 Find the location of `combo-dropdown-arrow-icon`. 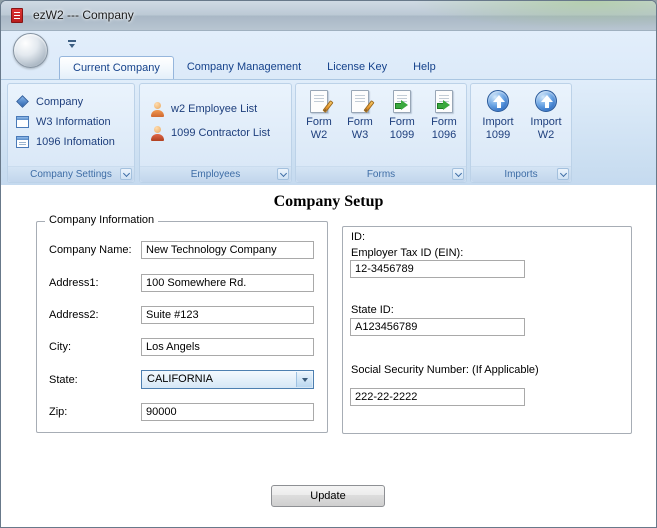

combo-dropdown-arrow-icon is located at coordinates (304, 379).